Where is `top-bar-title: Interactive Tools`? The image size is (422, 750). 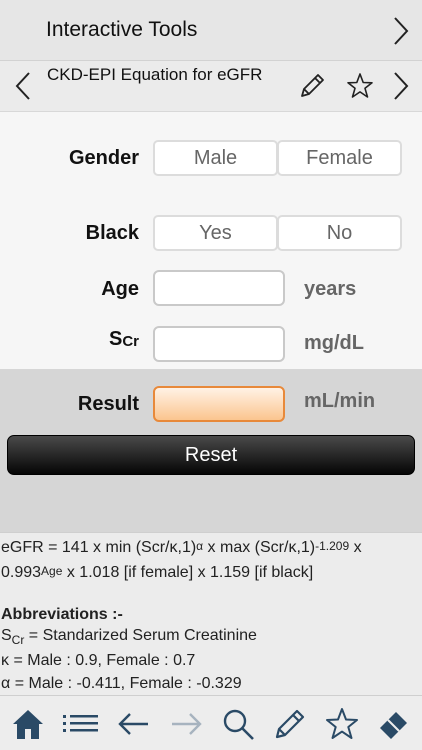 top-bar-title: Interactive Tools is located at coordinates (122, 29).